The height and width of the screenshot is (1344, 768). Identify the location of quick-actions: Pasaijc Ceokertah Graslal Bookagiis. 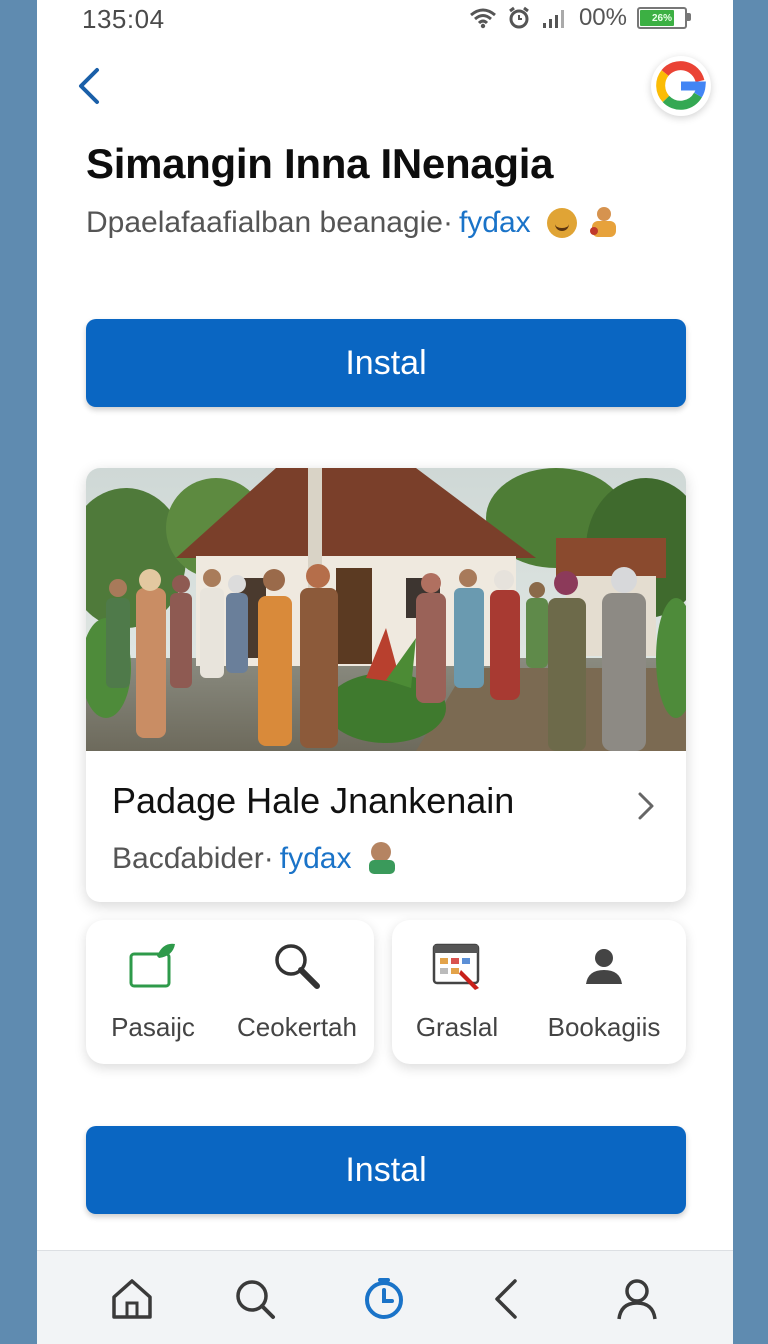
(386, 993).